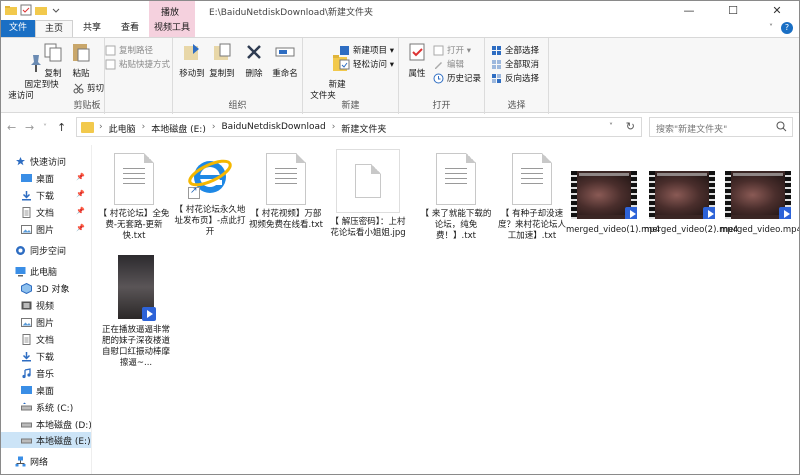 This screenshot has width=800, height=475. I want to click on rename-label: 重命名, so click(285, 74).